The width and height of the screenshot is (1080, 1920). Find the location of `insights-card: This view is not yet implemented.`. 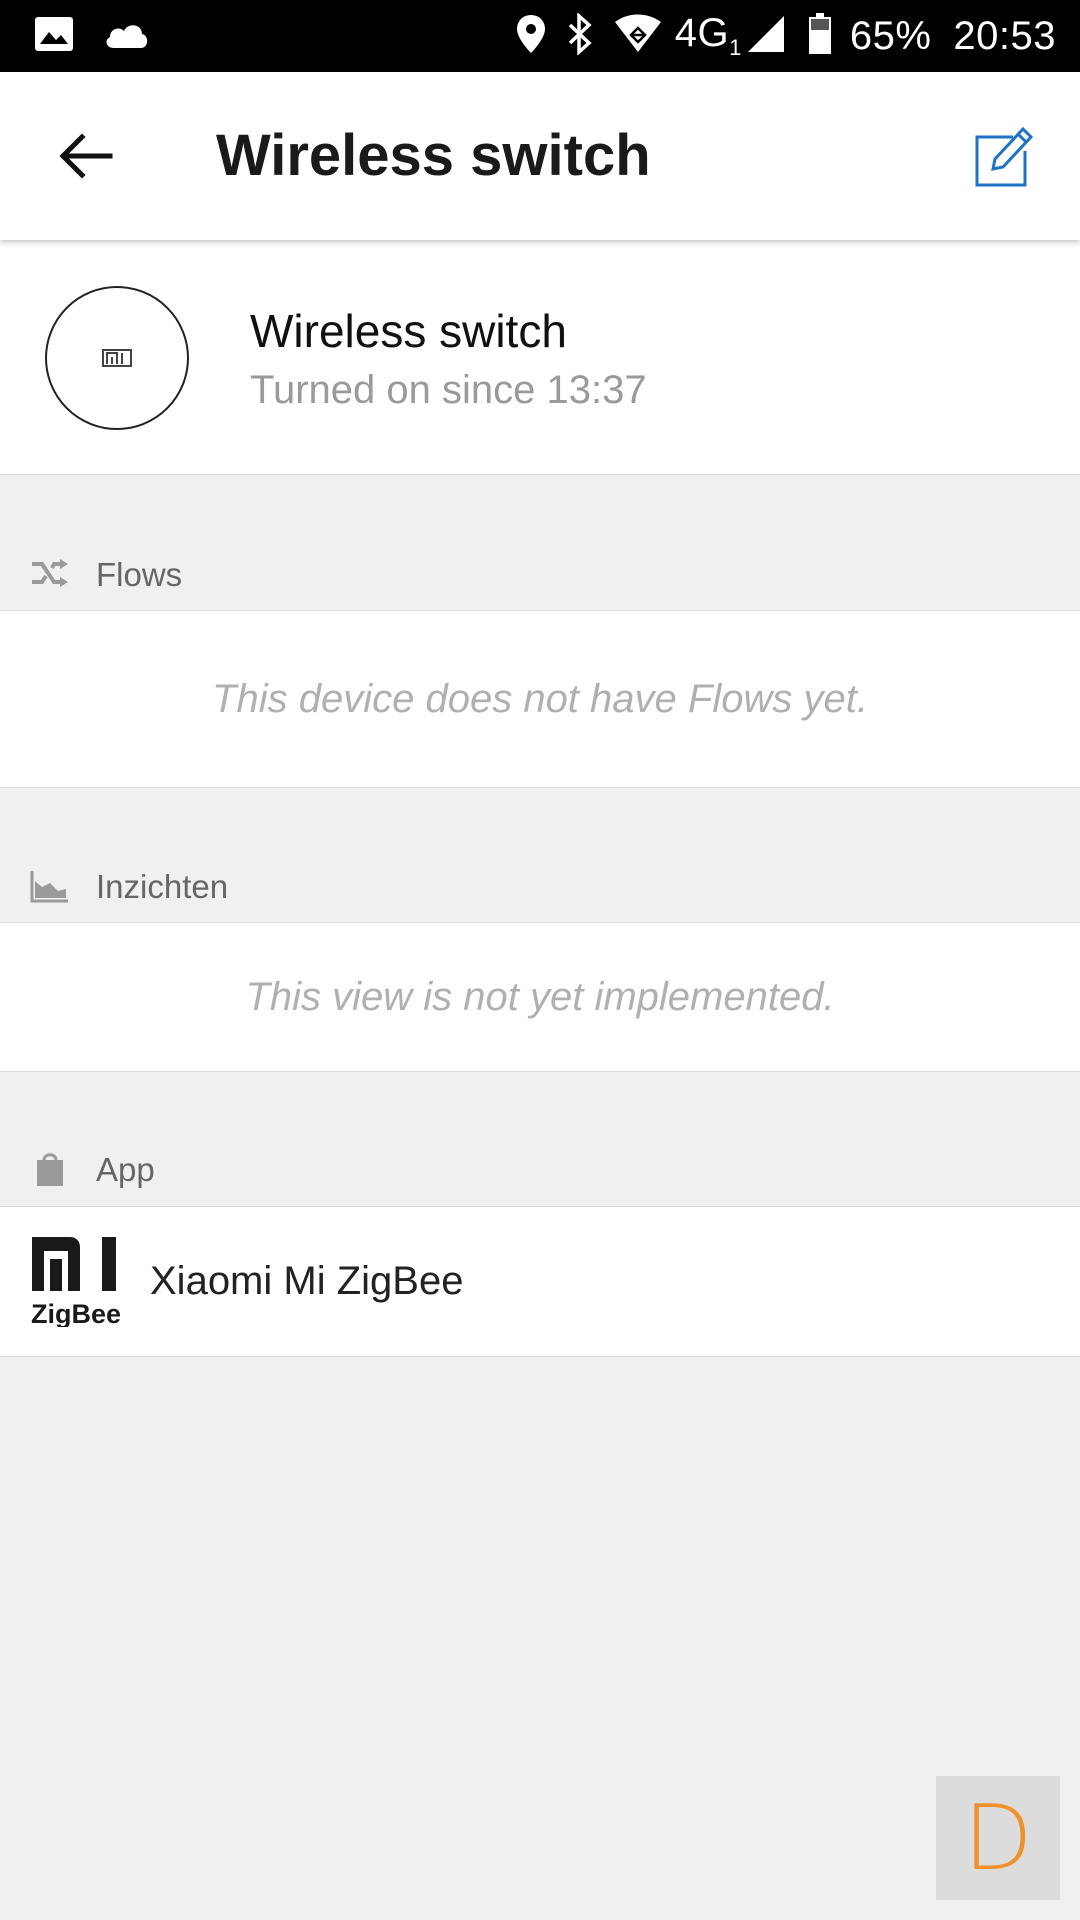

insights-card: This view is not yet implemented. is located at coordinates (540, 997).